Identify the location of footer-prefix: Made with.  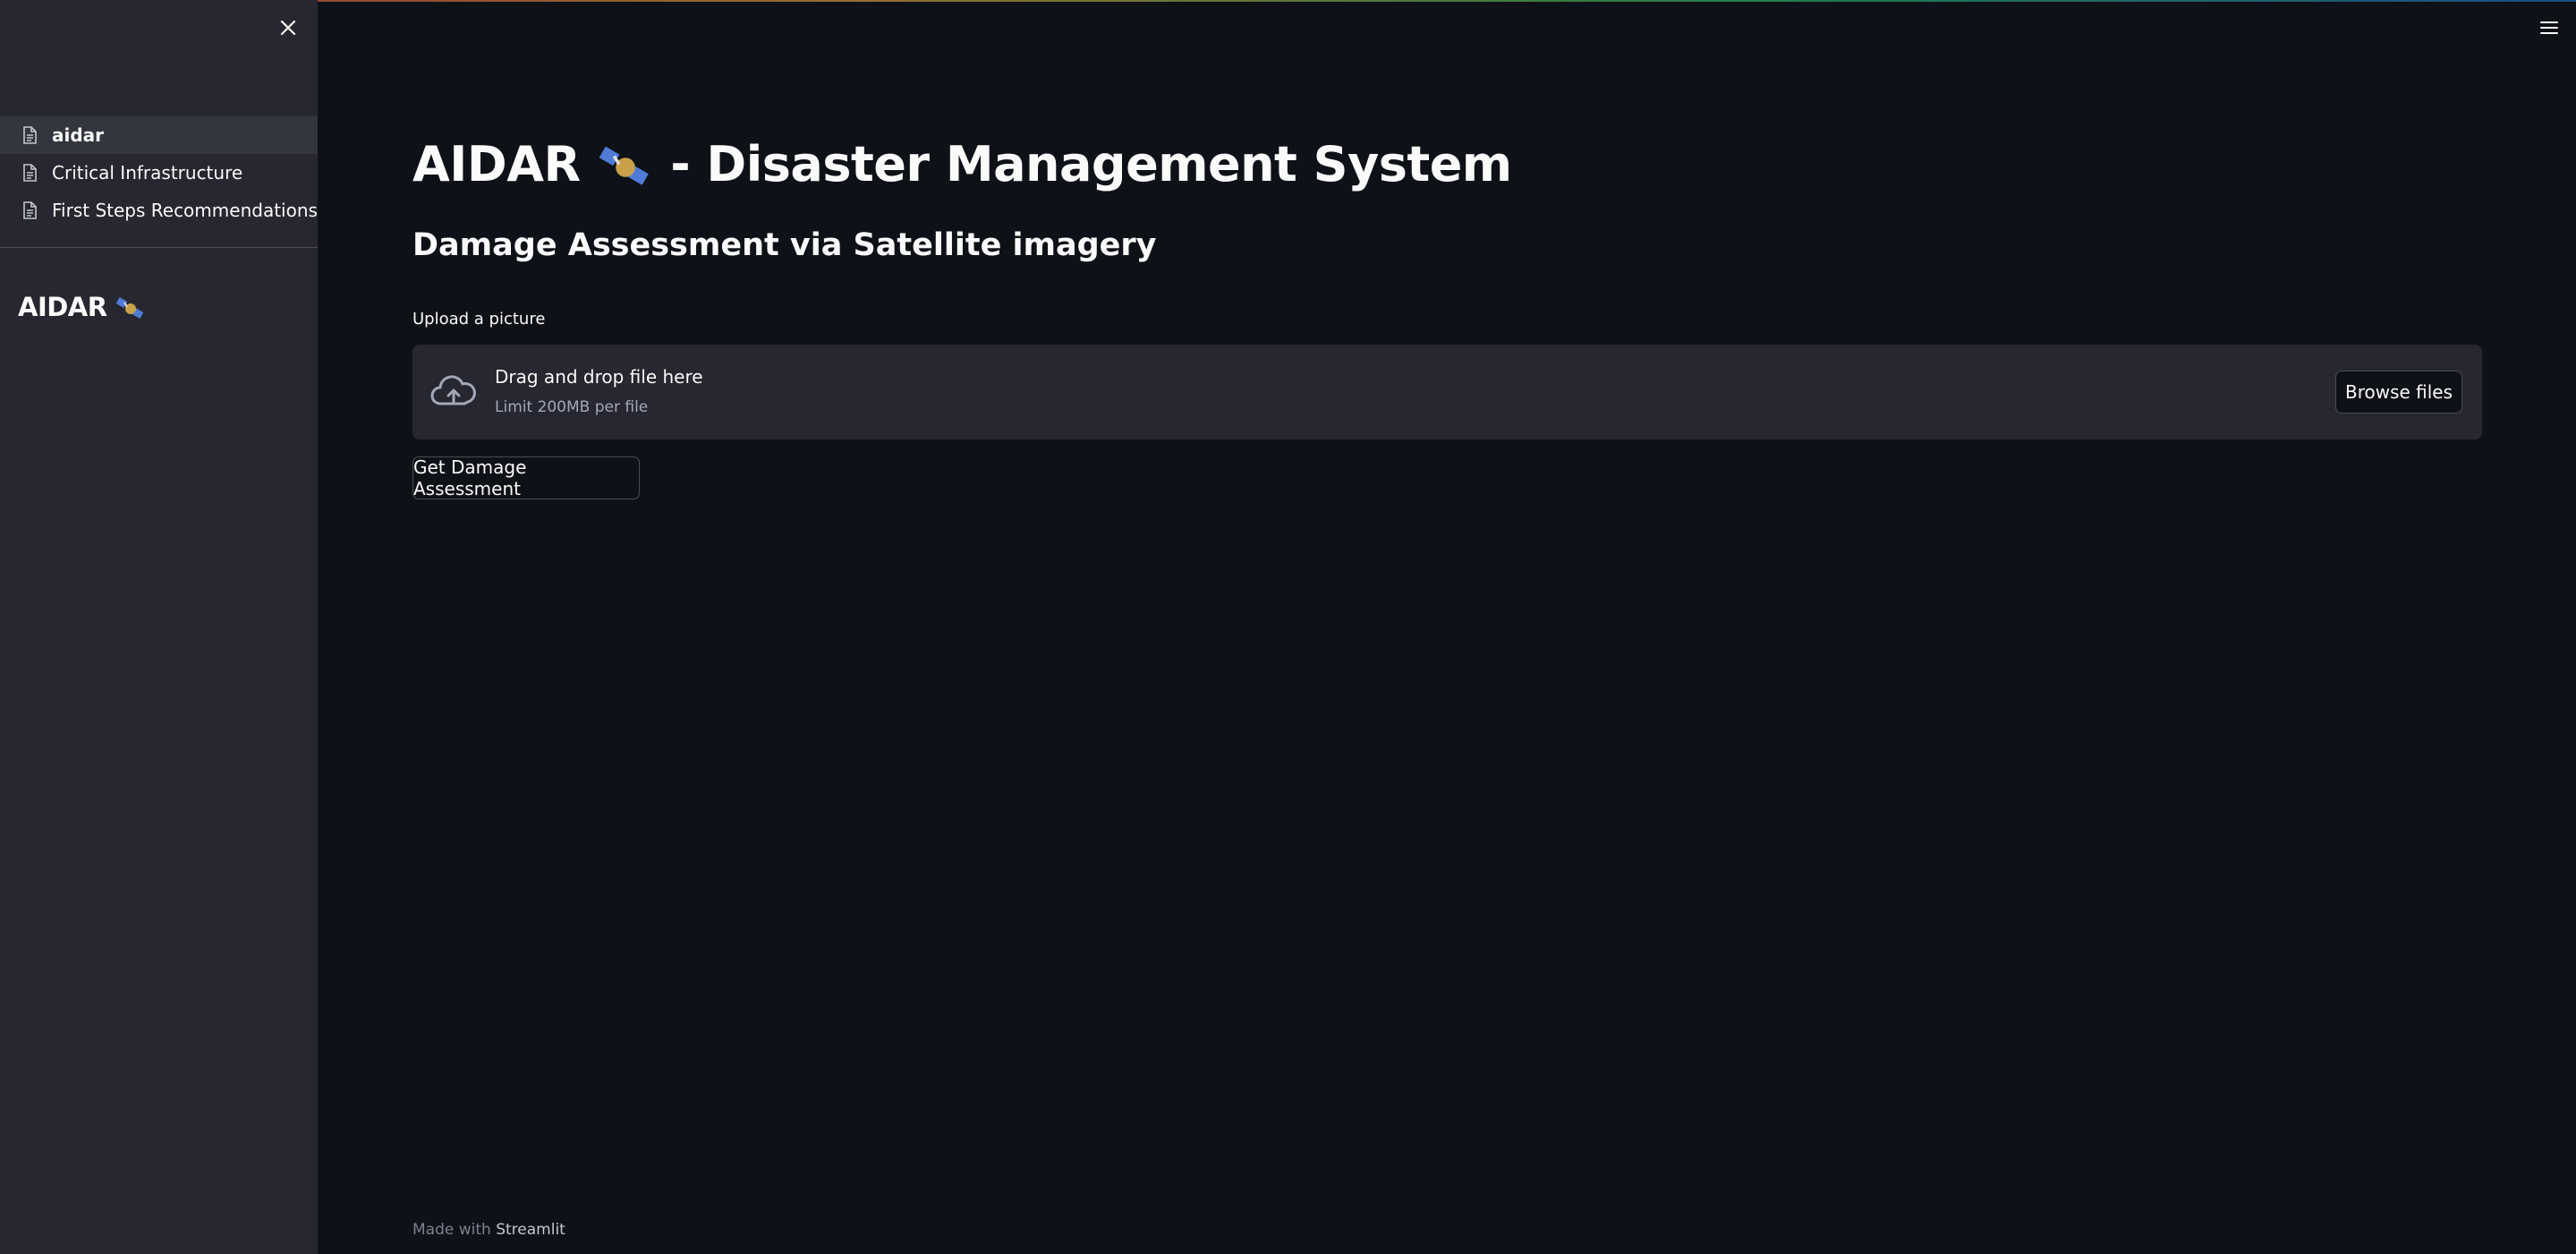
(451, 1230).